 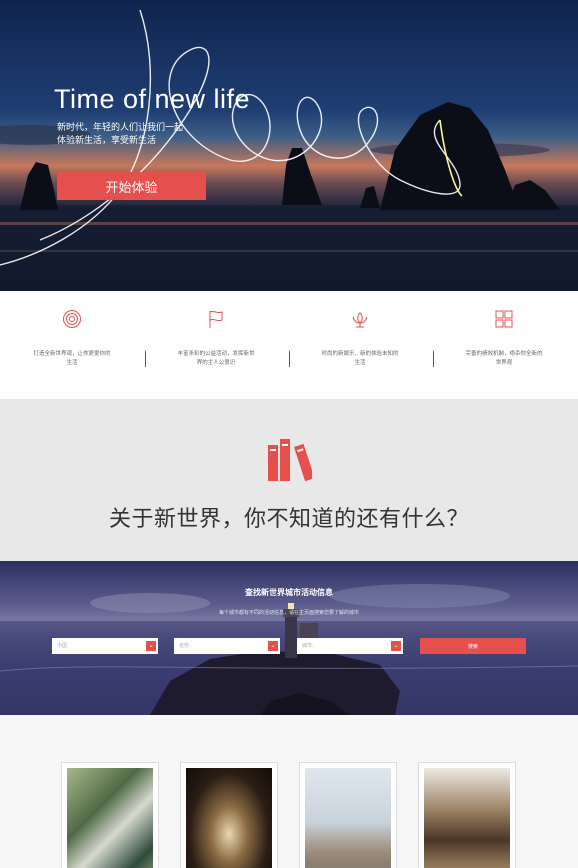 What do you see at coordinates (310, 646) in the screenshot?
I see `city-select-value: 城市：` at bounding box center [310, 646].